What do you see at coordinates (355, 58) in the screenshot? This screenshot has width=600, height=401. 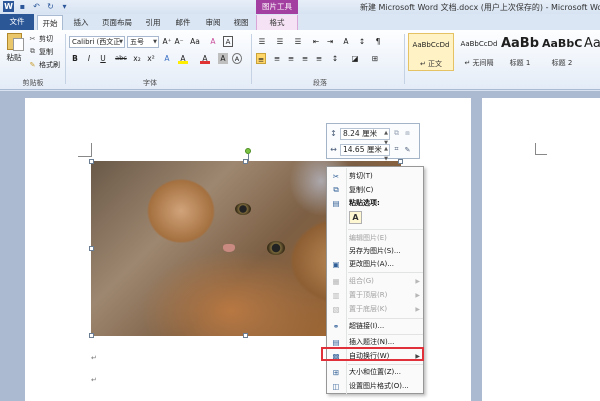 I see `shading-icon: ◪` at bounding box center [355, 58].